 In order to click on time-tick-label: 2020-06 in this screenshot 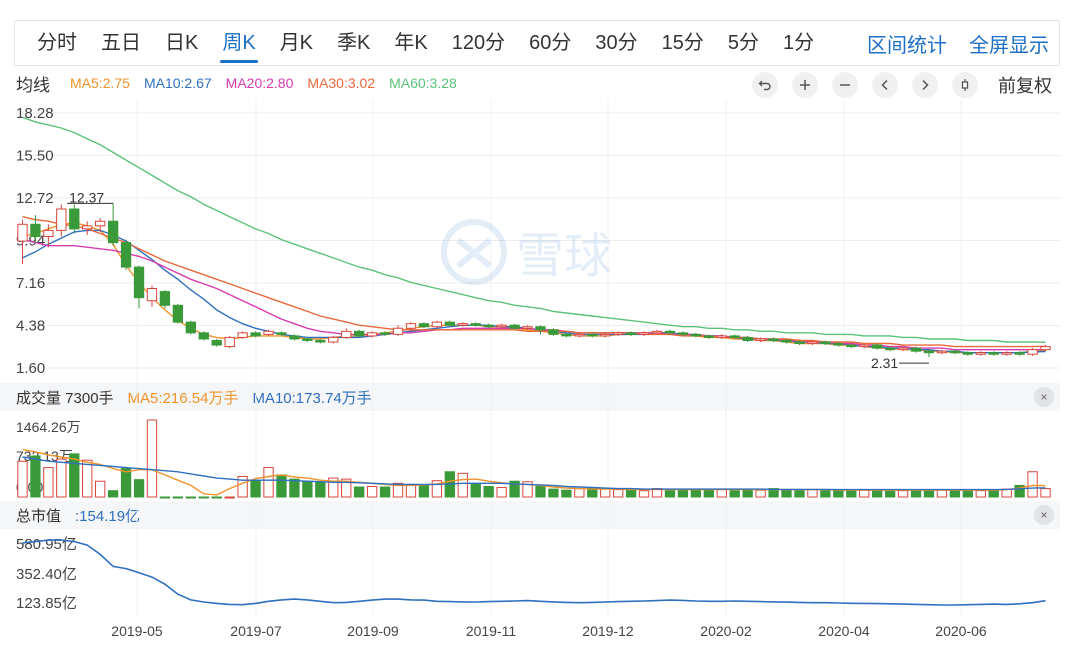, I will do `click(961, 631)`.